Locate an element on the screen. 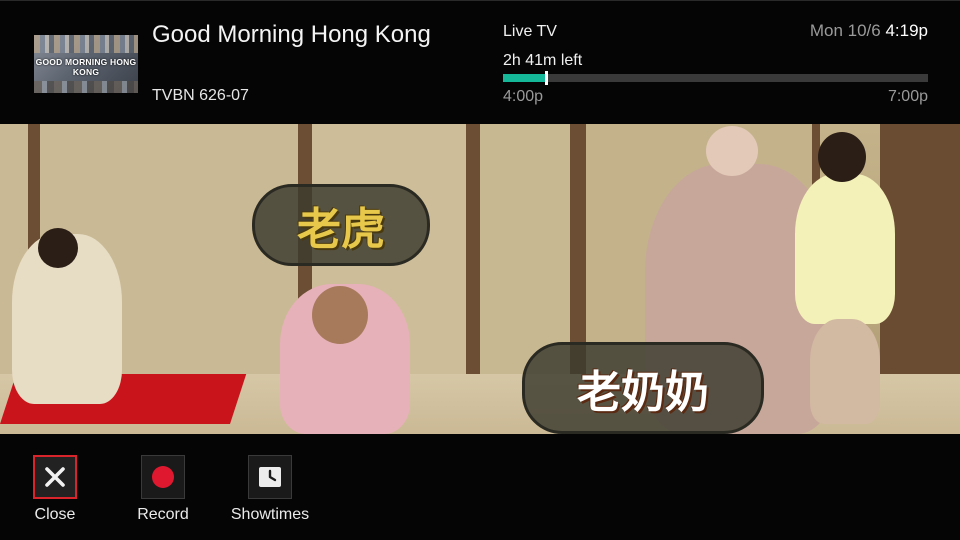 The width and height of the screenshot is (960, 540). video-caption-tiger: 老虎 is located at coordinates (341, 225).